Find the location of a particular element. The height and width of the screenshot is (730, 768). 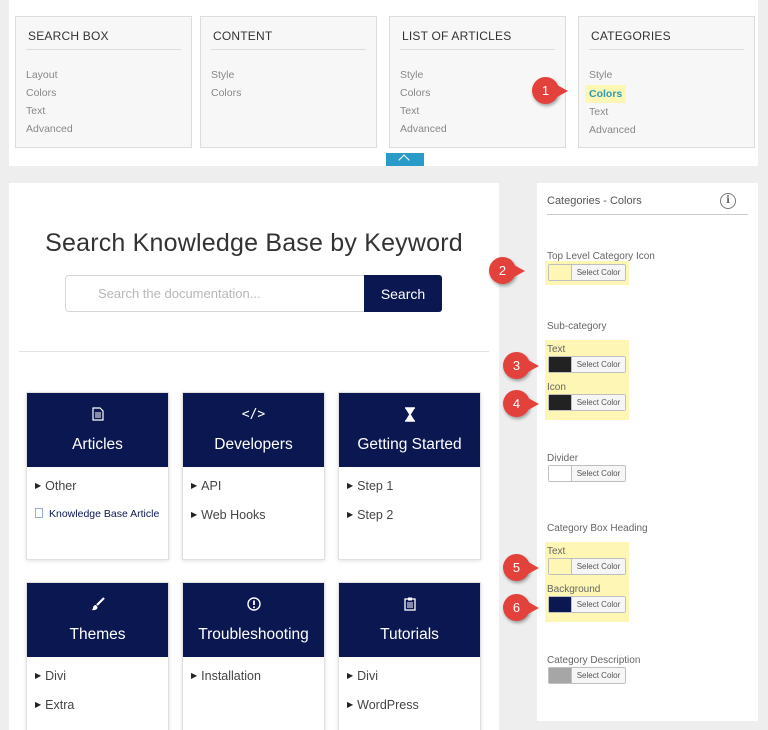

code-icon: </> is located at coordinates (253, 414).